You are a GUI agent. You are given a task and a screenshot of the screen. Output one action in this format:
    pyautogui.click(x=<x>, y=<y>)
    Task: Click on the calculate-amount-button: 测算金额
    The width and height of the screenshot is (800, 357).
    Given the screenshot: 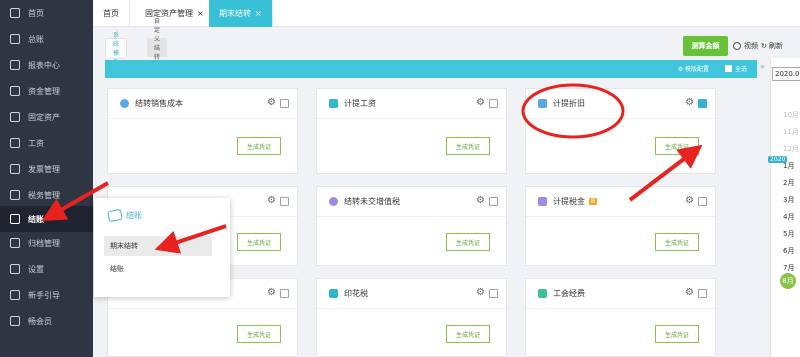 What is the action you would take?
    pyautogui.click(x=705, y=46)
    